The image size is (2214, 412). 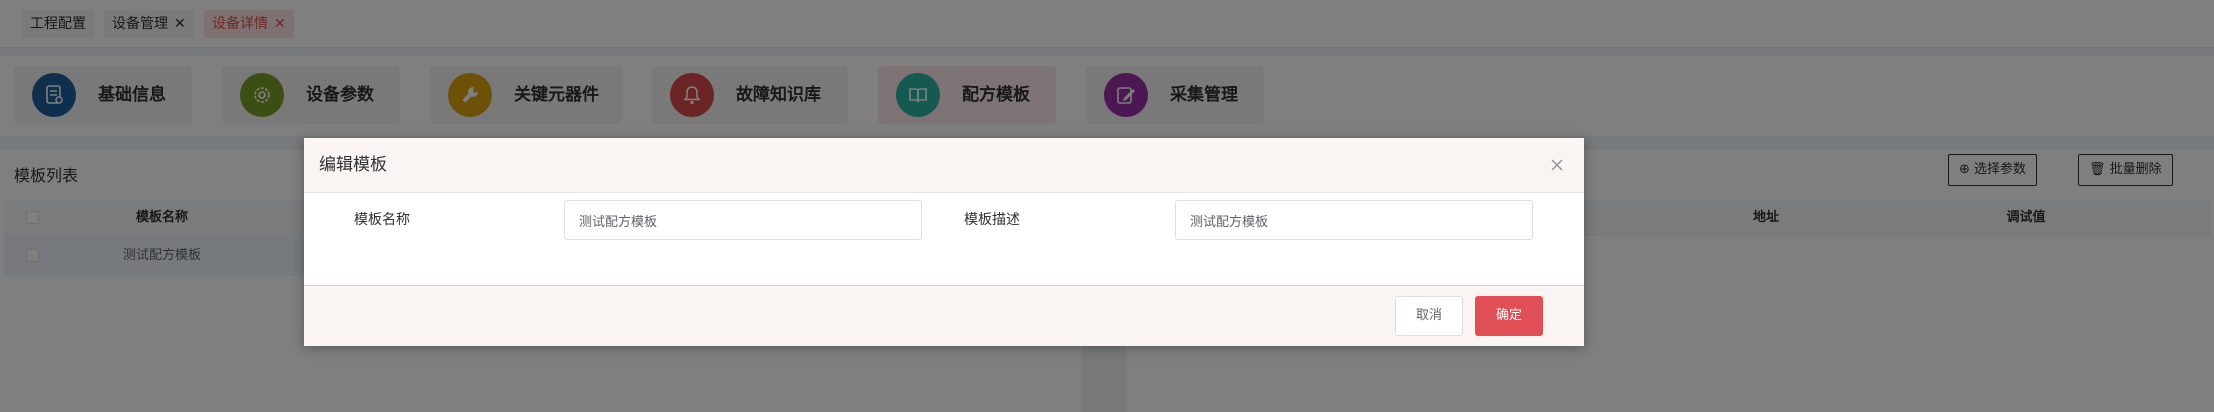 What do you see at coordinates (1557, 165) in the screenshot?
I see `close-icon` at bounding box center [1557, 165].